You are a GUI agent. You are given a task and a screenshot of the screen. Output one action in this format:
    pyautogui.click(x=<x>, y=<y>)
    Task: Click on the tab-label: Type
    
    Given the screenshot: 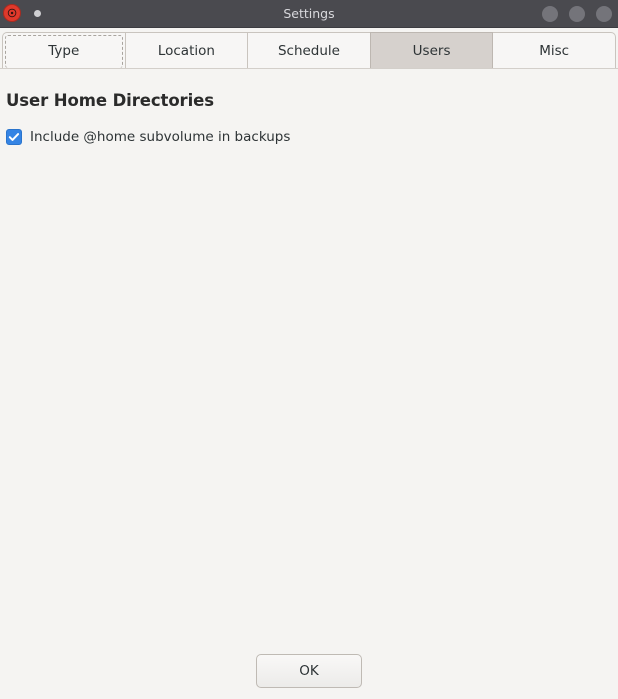 What is the action you would take?
    pyautogui.click(x=64, y=50)
    